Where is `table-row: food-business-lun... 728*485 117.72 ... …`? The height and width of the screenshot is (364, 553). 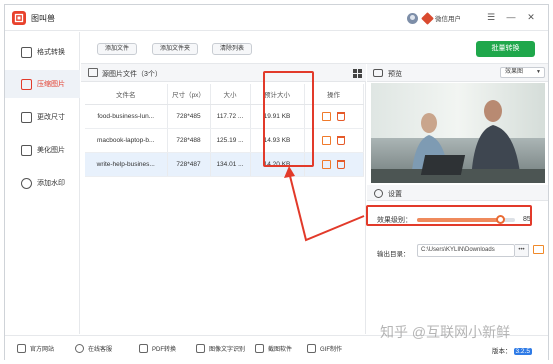 table-row: food-business-lun... 728*485 117.72 ... … is located at coordinates (224, 116).